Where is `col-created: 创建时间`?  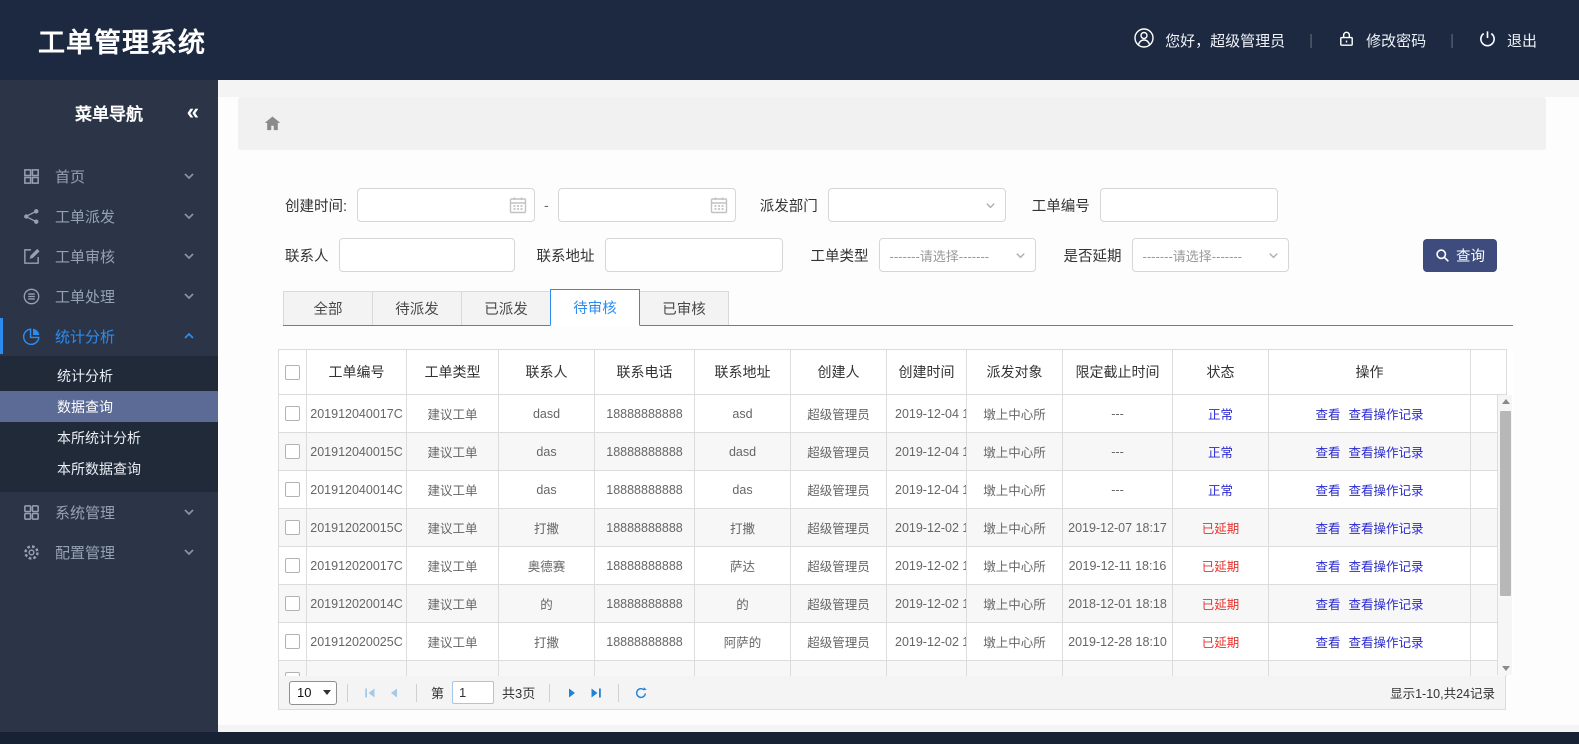 col-created: 创建时间 is located at coordinates (926, 372).